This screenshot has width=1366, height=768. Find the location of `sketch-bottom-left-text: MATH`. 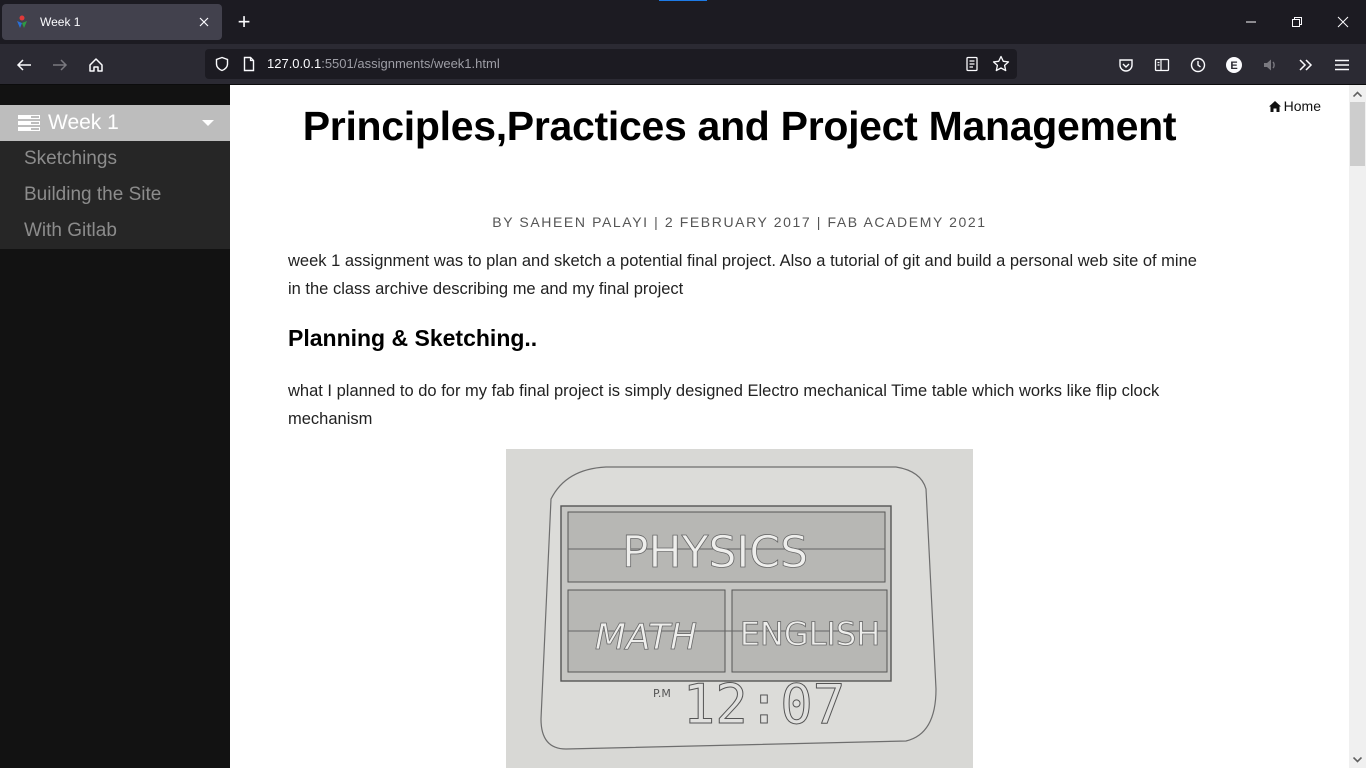

sketch-bottom-left-text: MATH is located at coordinates (646, 637).